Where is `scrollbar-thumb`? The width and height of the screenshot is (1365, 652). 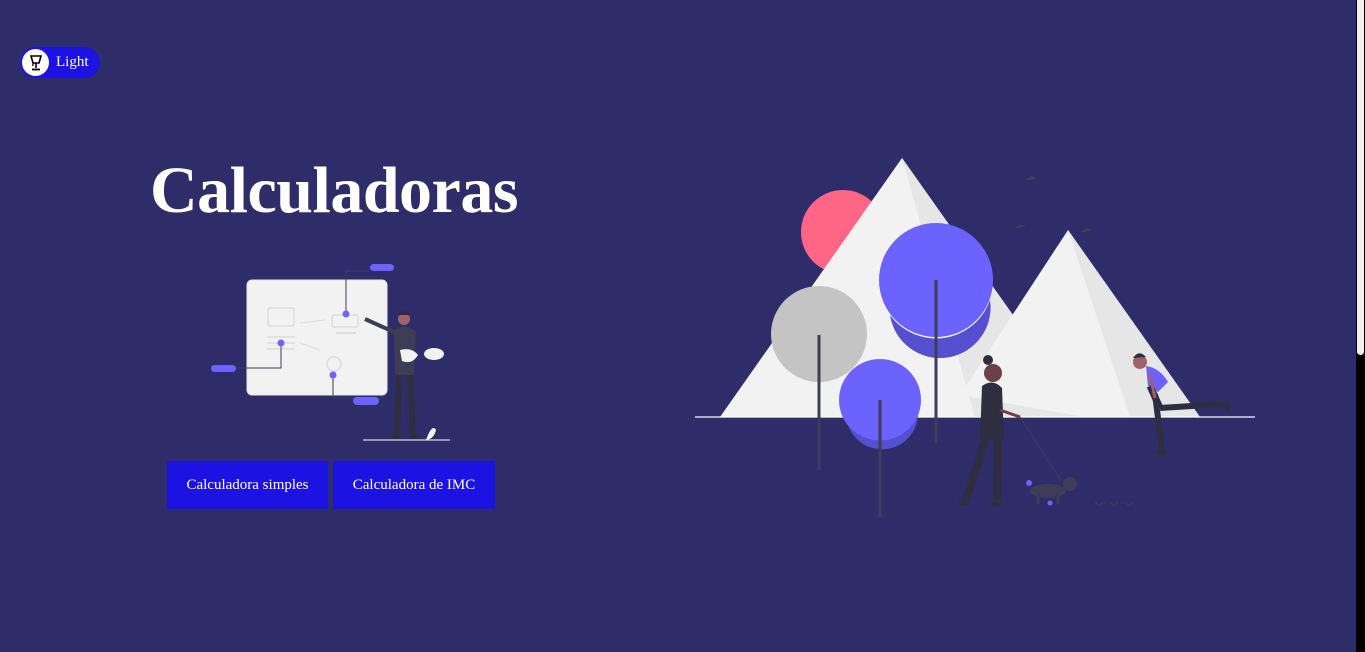 scrollbar-thumb is located at coordinates (1360, 177).